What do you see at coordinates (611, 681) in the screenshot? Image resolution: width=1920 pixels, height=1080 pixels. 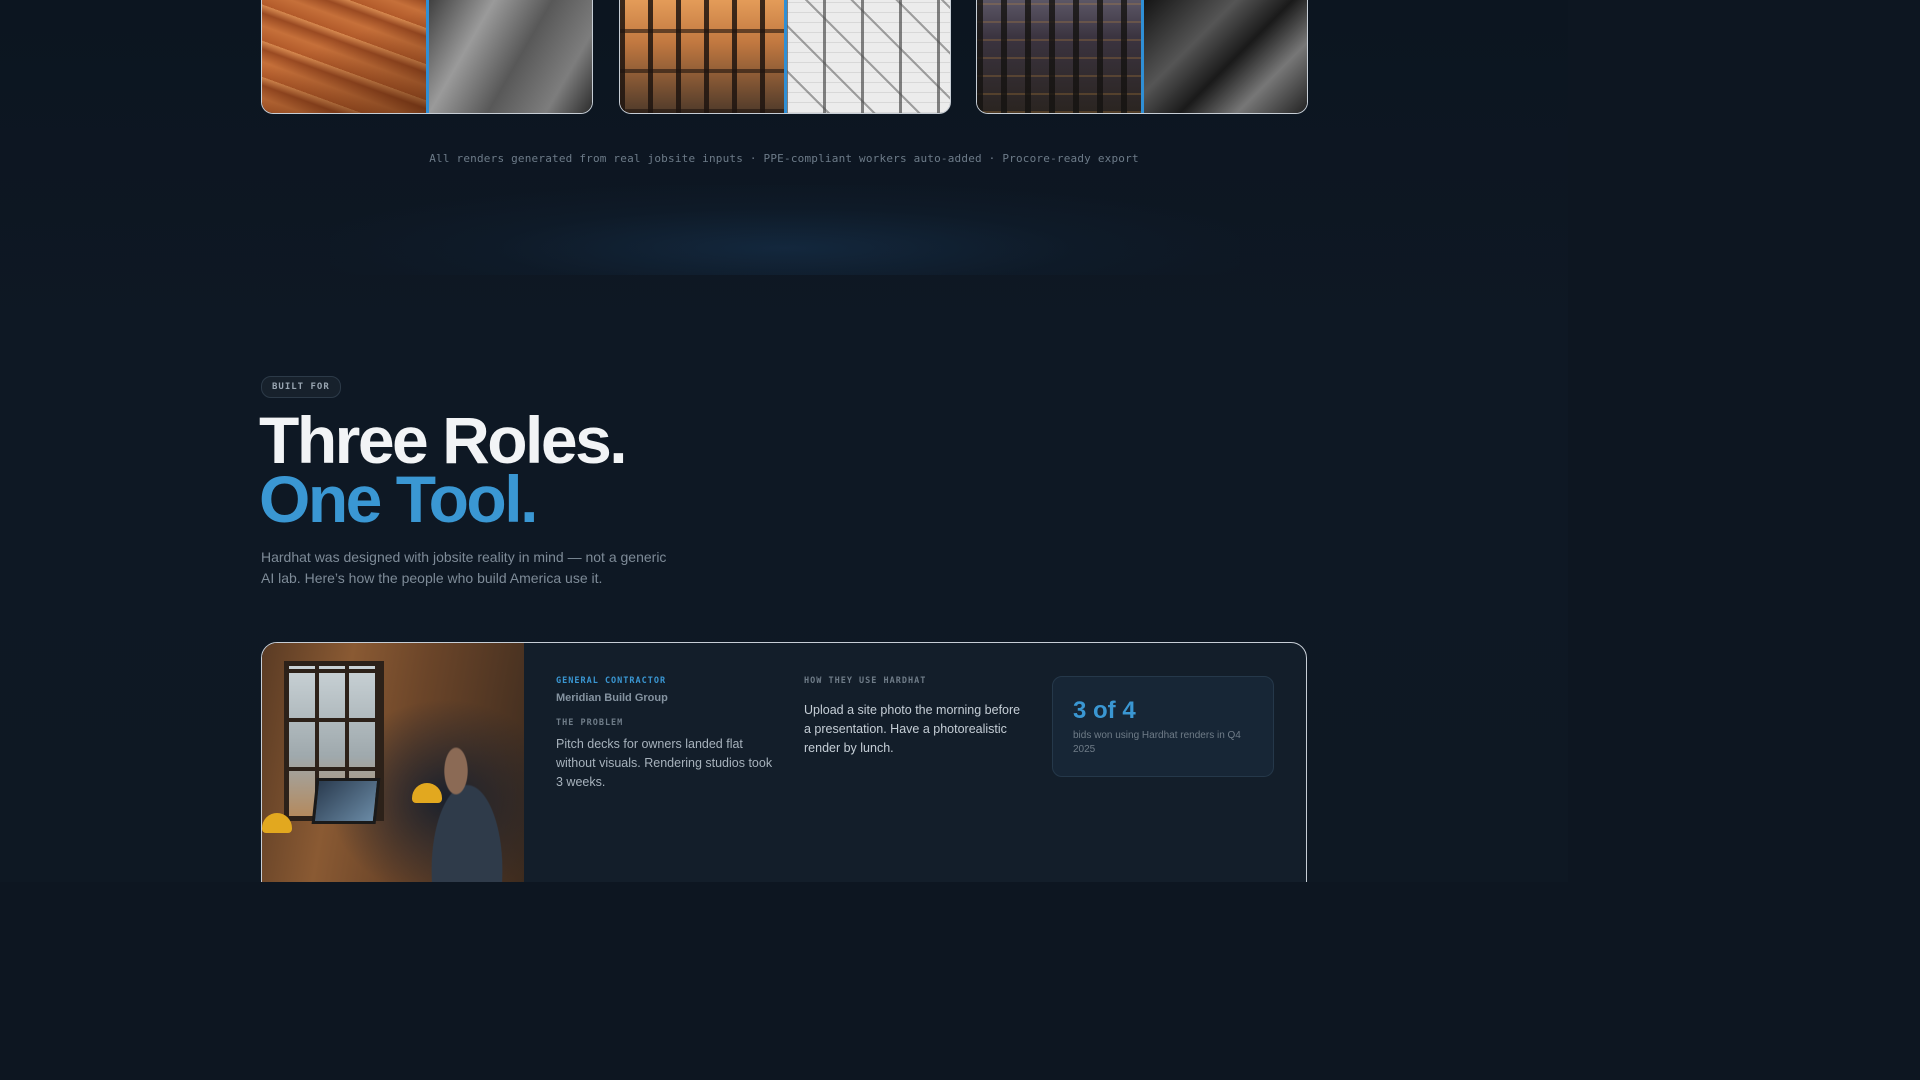 I see `role-label: GENERAL CONTRACTOR` at bounding box center [611, 681].